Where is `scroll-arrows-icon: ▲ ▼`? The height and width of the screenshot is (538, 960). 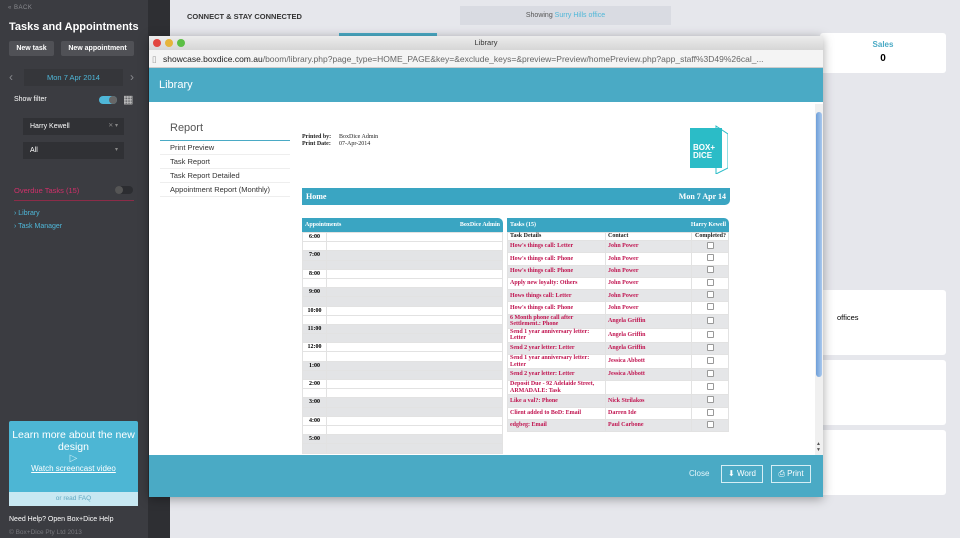
scroll-arrows-icon: ▲ ▼ is located at coordinates (818, 447).